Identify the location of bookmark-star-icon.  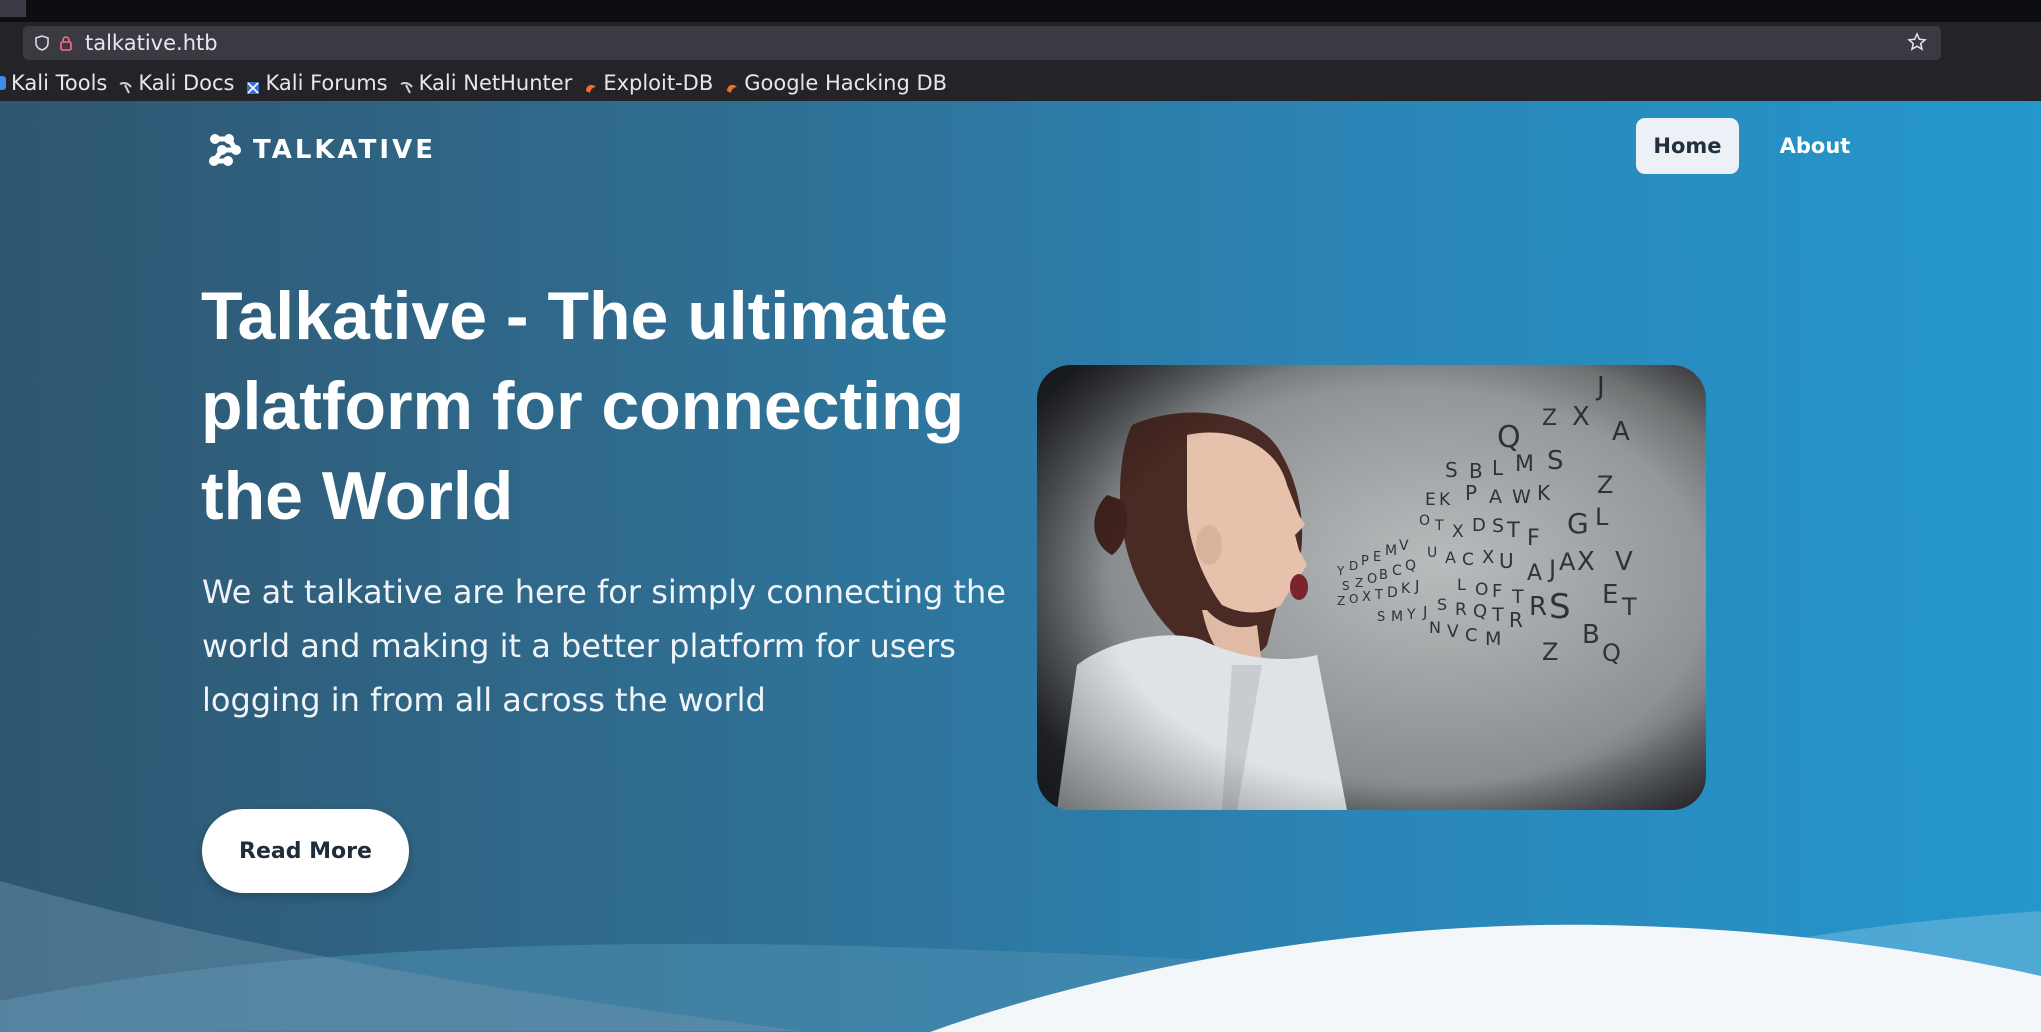
(1917, 44).